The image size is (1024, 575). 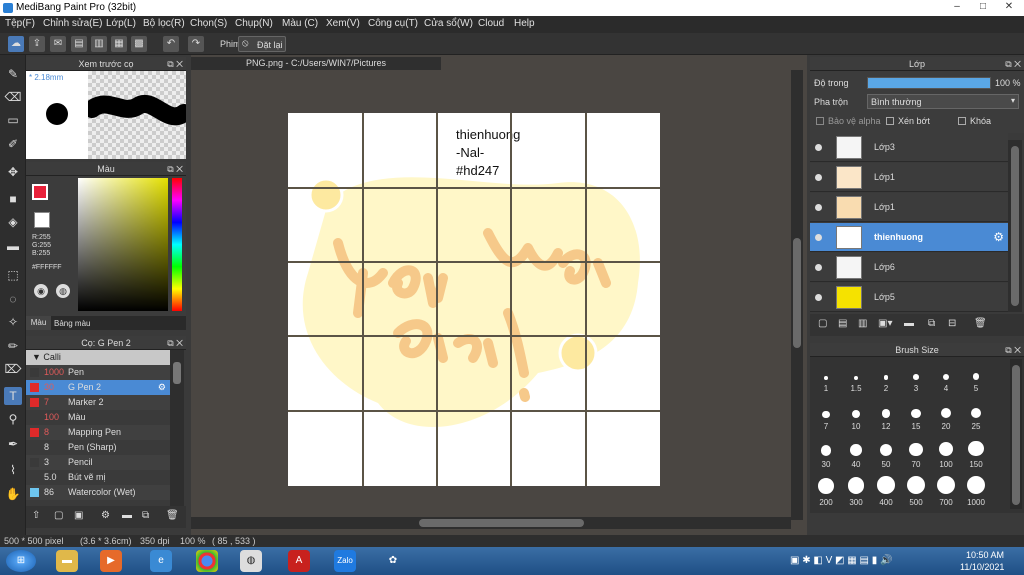 I want to click on pdf-icon: A, so click(x=299, y=561).